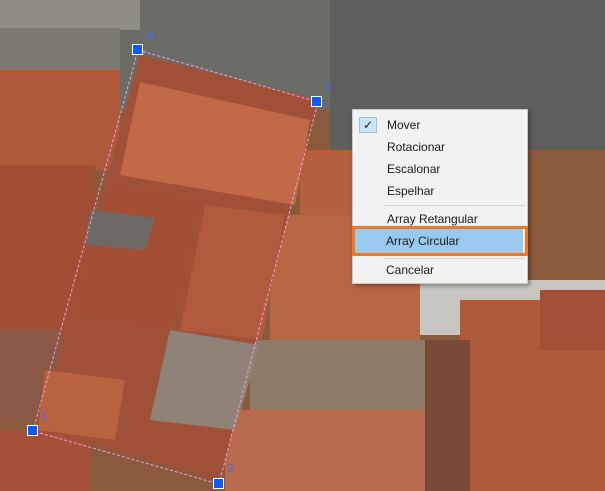 This screenshot has width=605, height=491. Describe the element at coordinates (368, 125) in the screenshot. I see `checkmark-icon: ✓` at that location.